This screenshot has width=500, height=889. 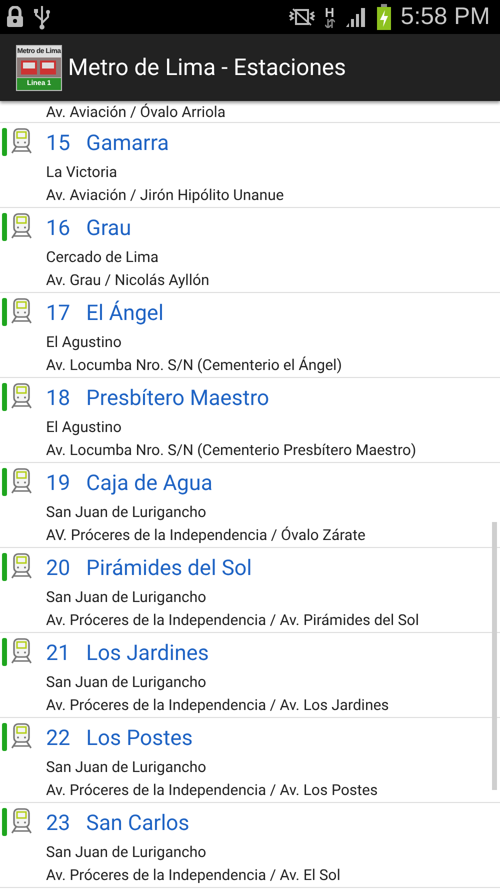 I want to click on station-address: Av. Aviación / Óvalo Arriola, so click(x=136, y=112).